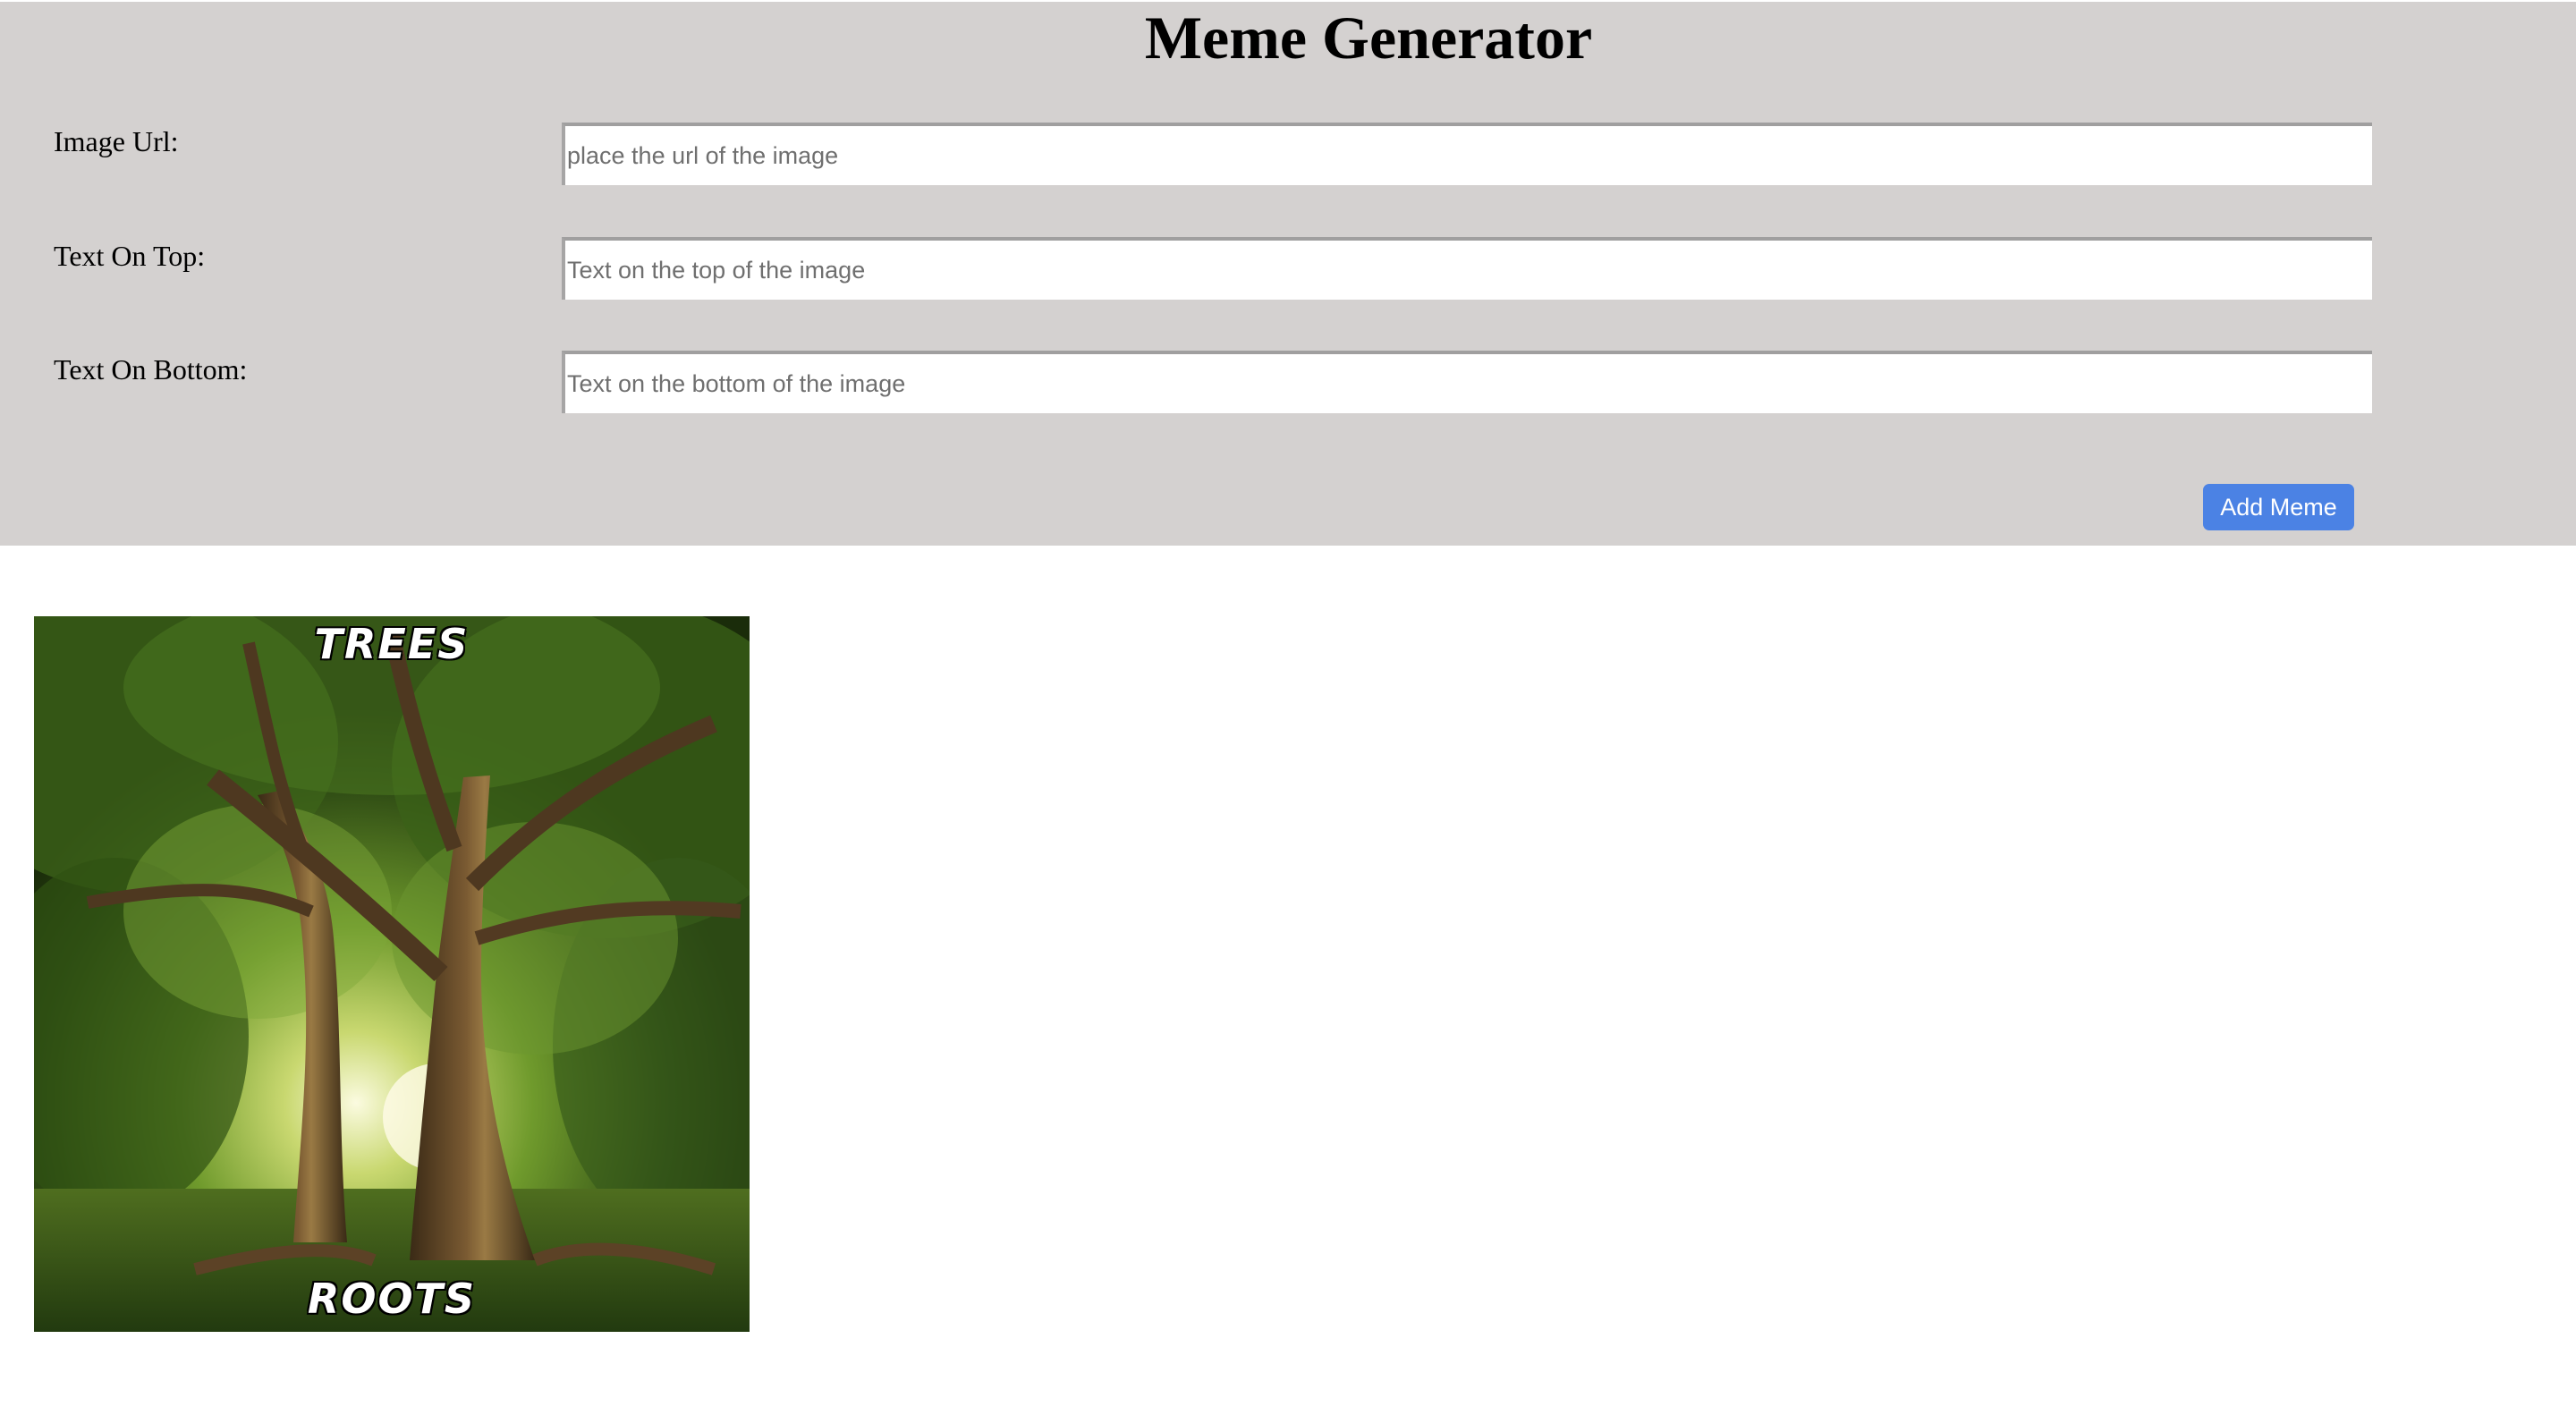 Image resolution: width=2576 pixels, height=1415 pixels. What do you see at coordinates (1467, 268) in the screenshot?
I see `top-text-input` at bounding box center [1467, 268].